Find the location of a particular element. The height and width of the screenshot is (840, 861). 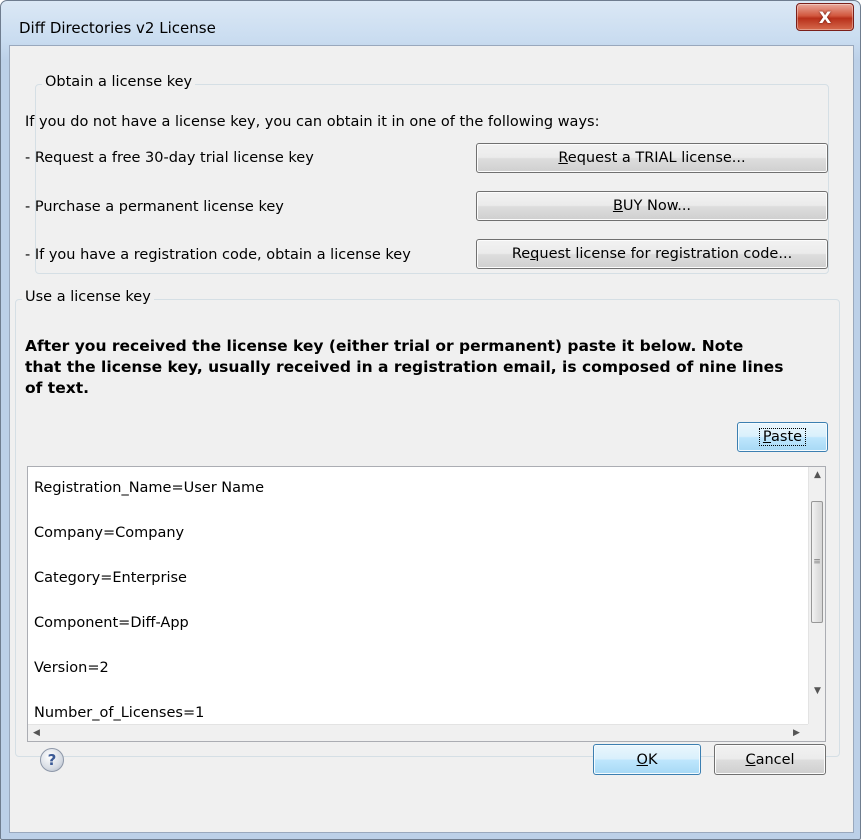

window-title: Diff Directories v2 License is located at coordinates (117, 28).